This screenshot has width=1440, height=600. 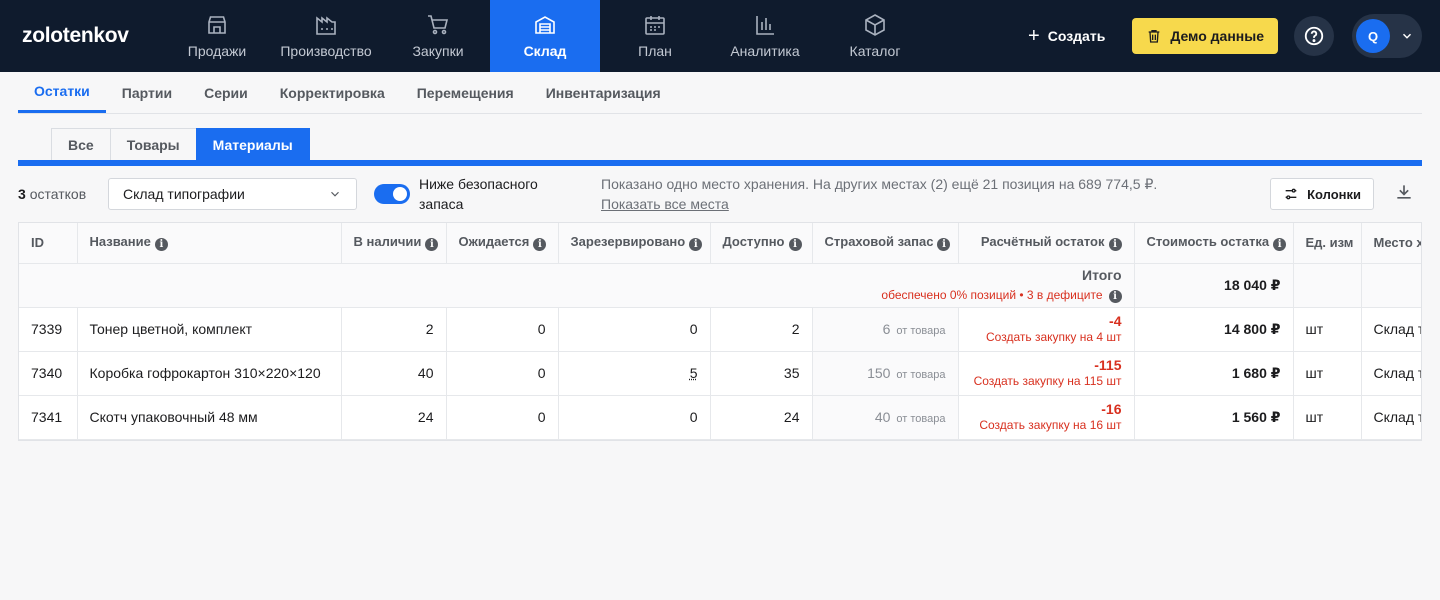 What do you see at coordinates (885, 329) in the screenshot?
I see `cell-safety: 6 от товара` at bounding box center [885, 329].